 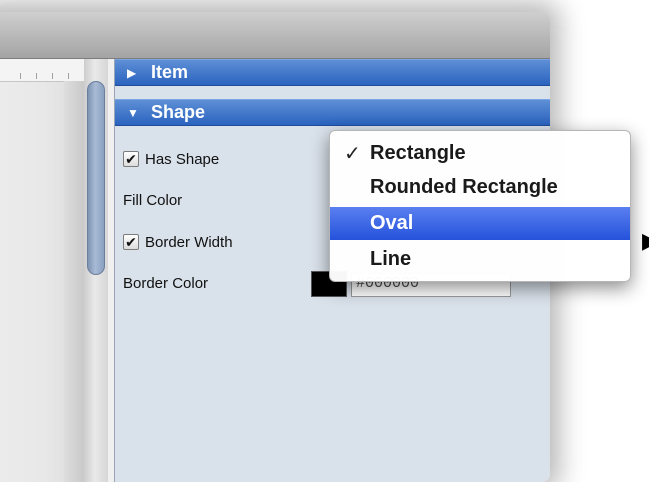 I want to click on disclosure-right-icon: ▶, so click(x=134, y=73).